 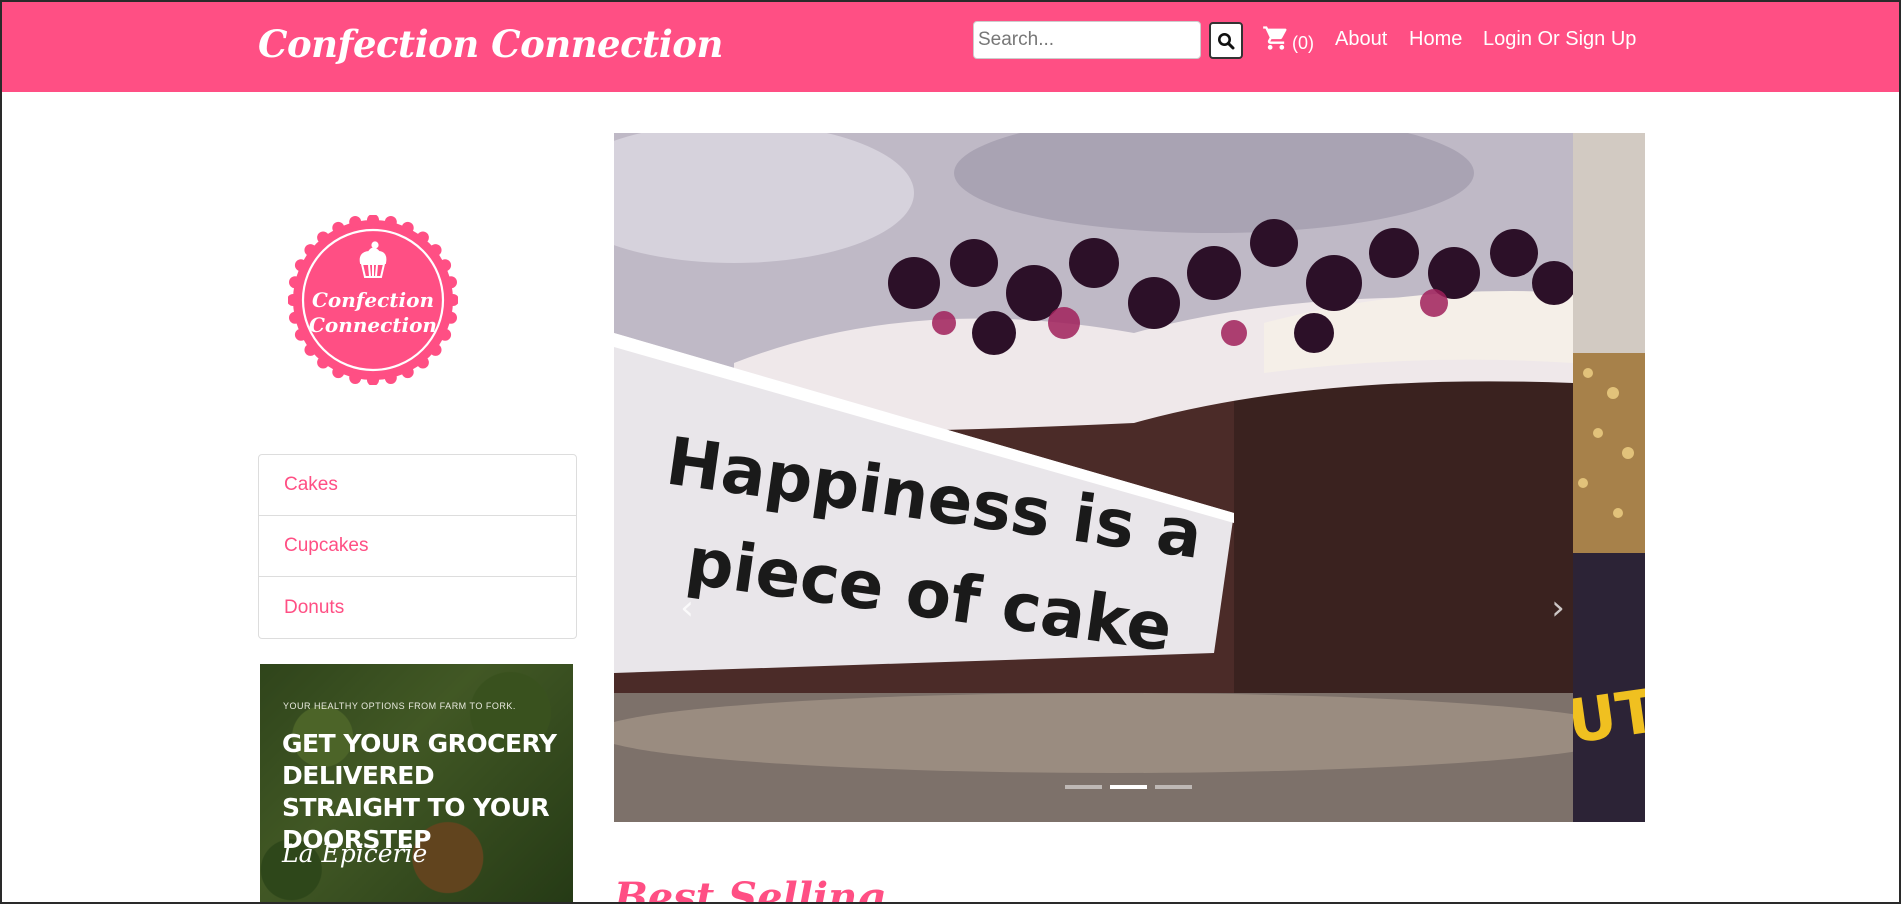 What do you see at coordinates (1087, 40) in the screenshot?
I see `search-input` at bounding box center [1087, 40].